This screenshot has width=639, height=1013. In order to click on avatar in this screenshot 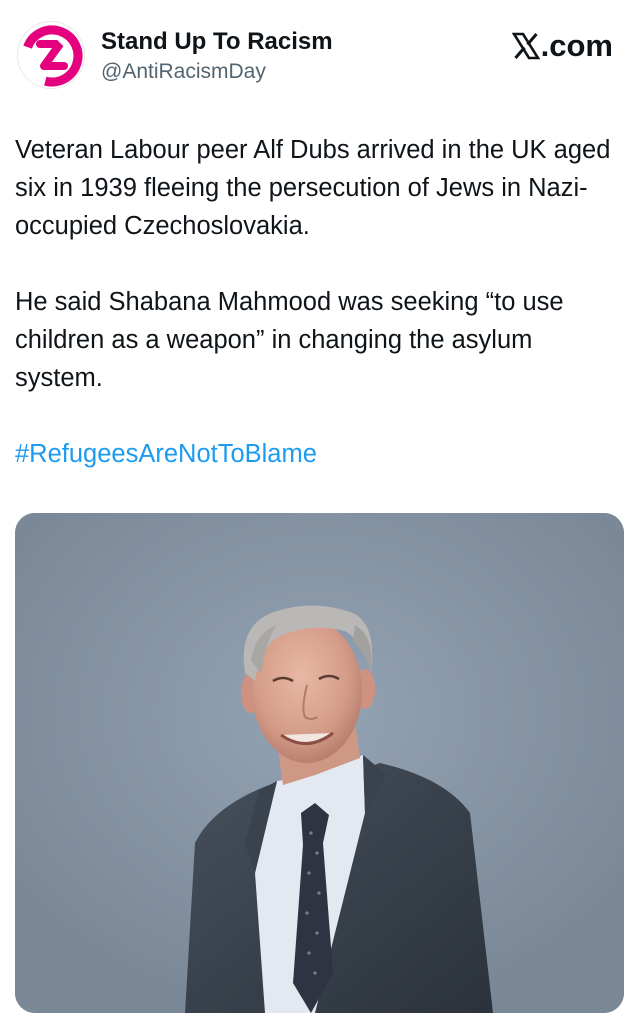, I will do `click(51, 55)`.